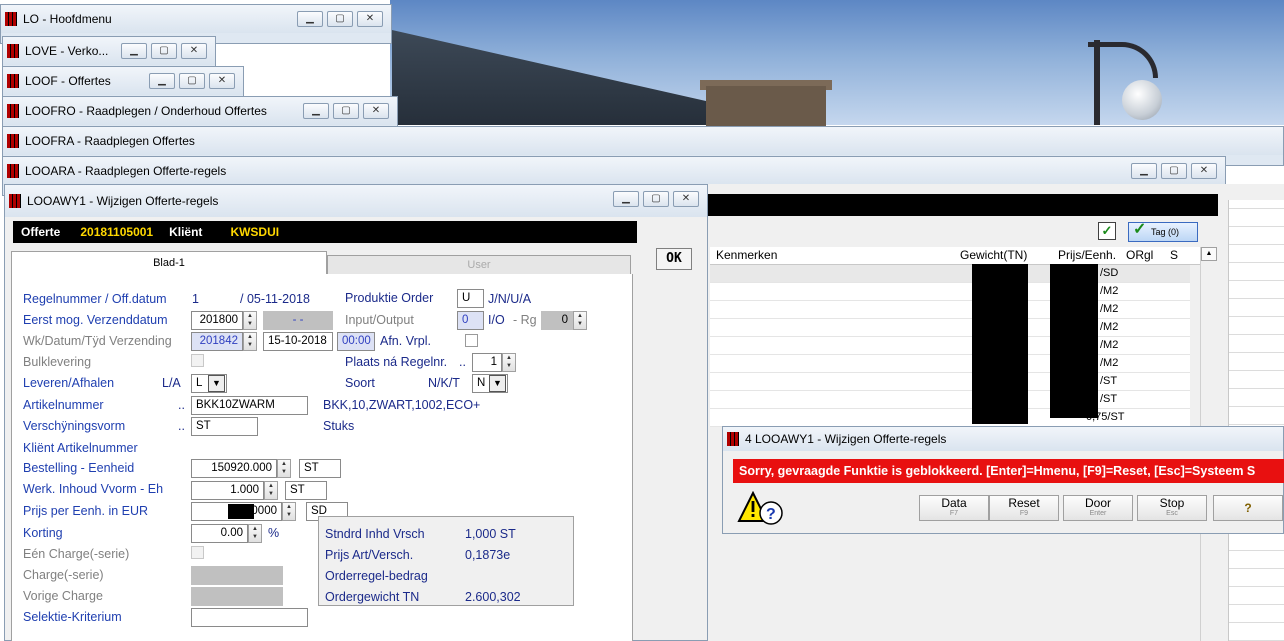 This screenshot has width=1284, height=641. I want to click on table-row: 0,75/ST, so click(950, 418).